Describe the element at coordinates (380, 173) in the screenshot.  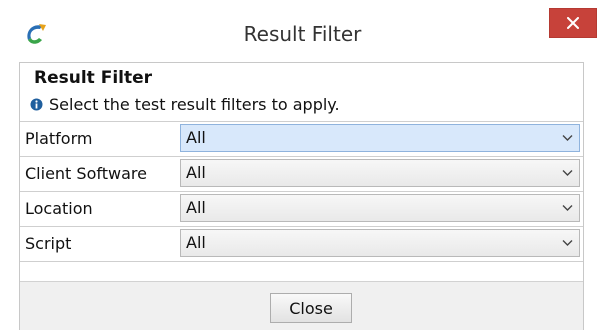
I see `client-software-select: All` at that location.